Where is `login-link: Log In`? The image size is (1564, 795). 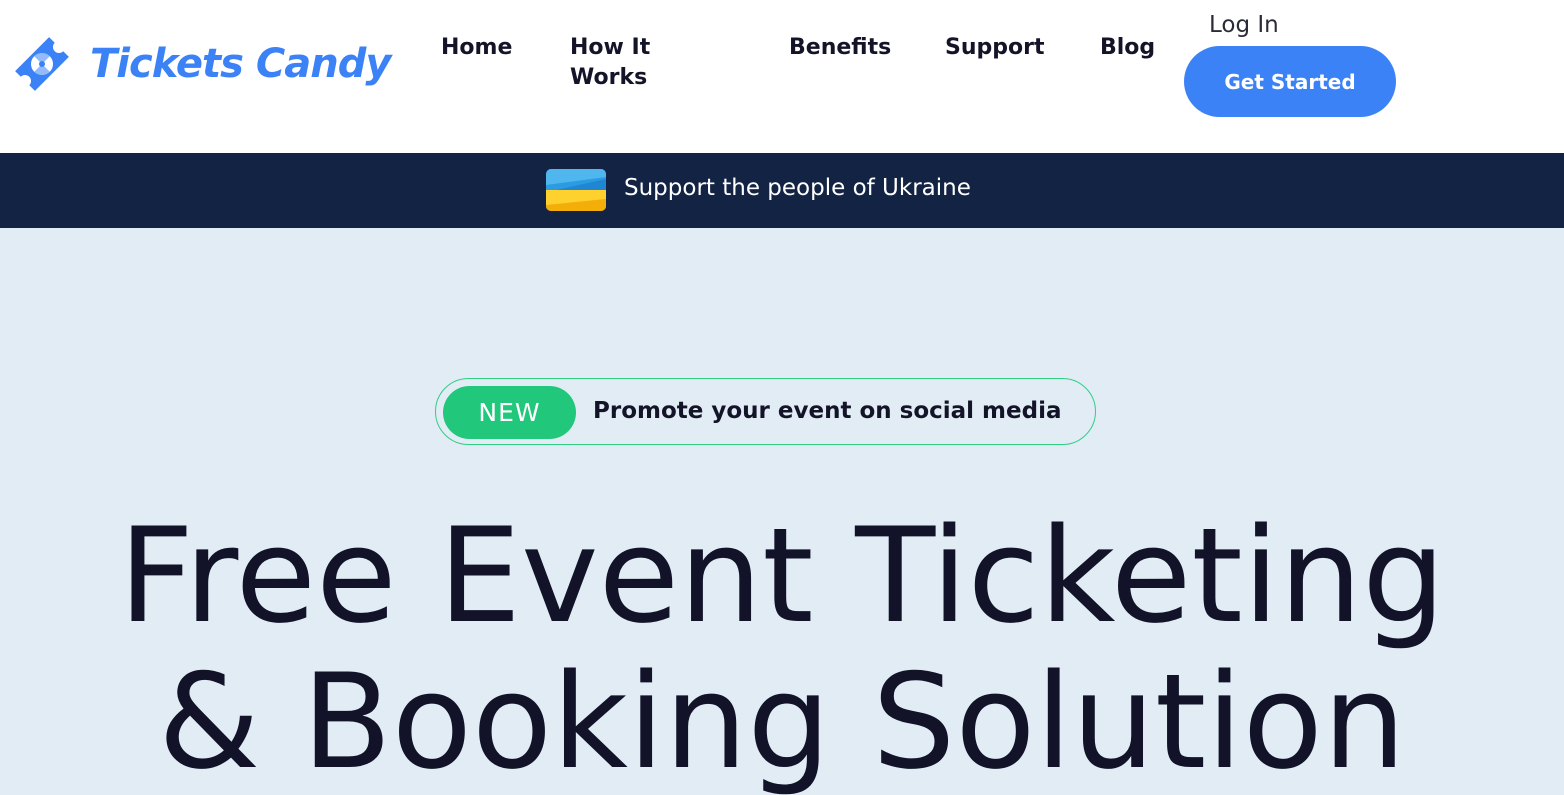
login-link: Log In is located at coordinates (1244, 25).